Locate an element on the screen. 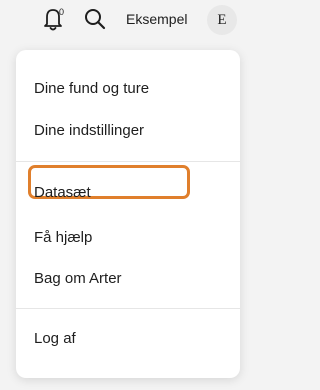  menu-item-settings: Dine indstillinger is located at coordinates (89, 131).